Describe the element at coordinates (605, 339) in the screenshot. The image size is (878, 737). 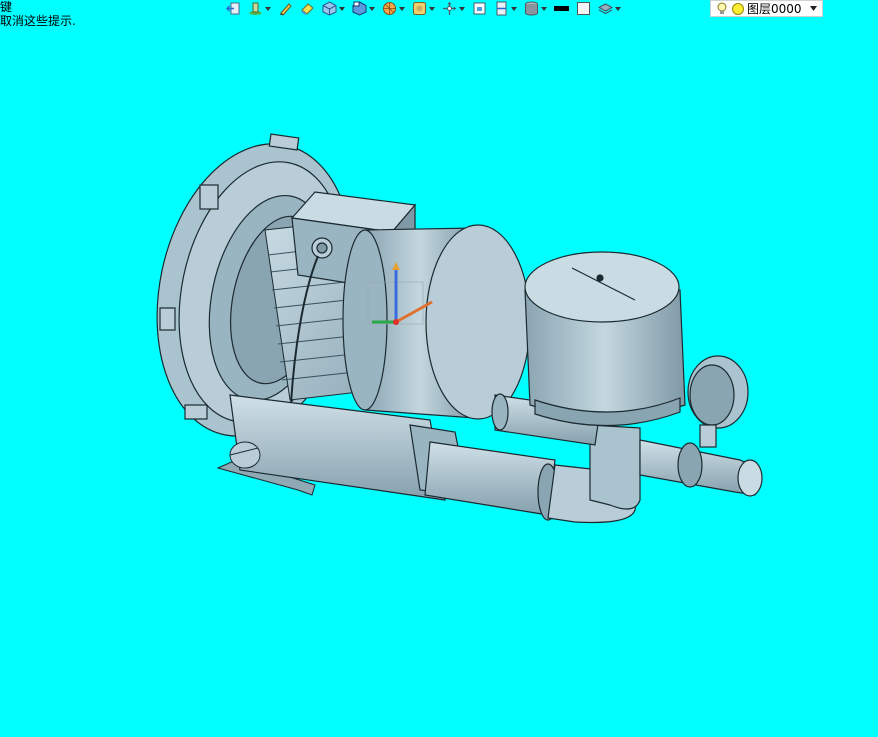
I see `air-filter` at that location.